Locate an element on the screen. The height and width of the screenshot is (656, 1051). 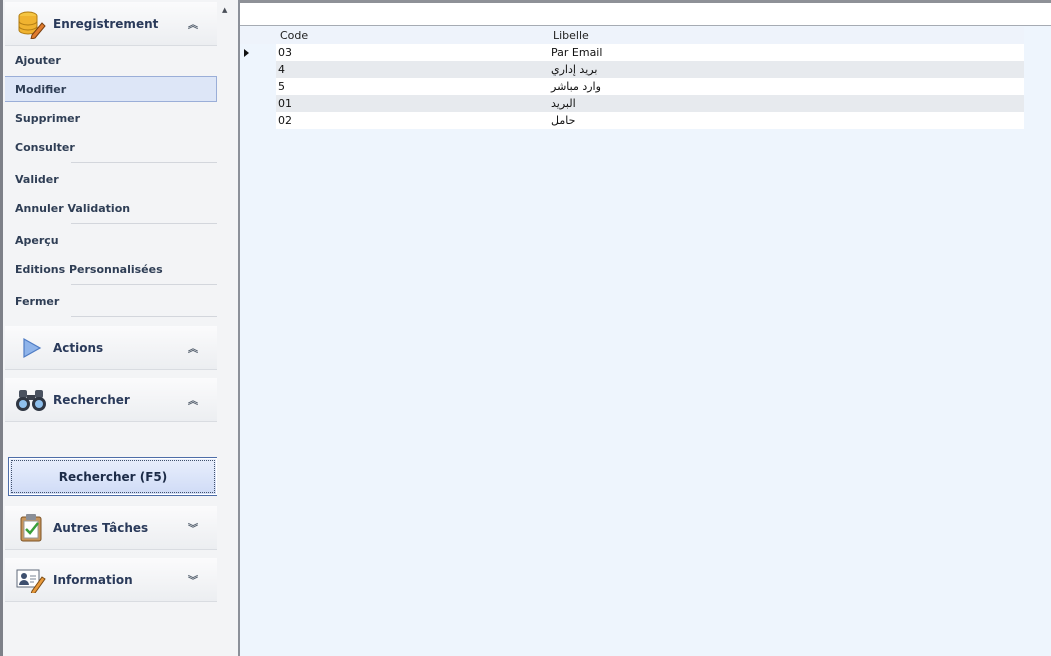
scroll-up-arrow-icon: ▲ is located at coordinates (224, 10).